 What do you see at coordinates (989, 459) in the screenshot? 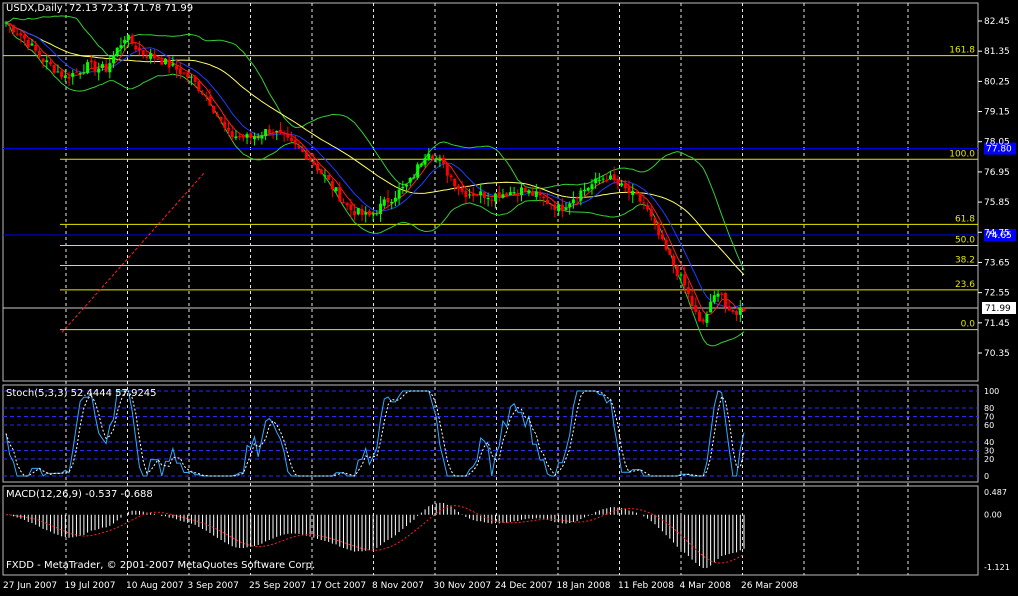
I see `stoch-level-label: 20` at bounding box center [989, 459].